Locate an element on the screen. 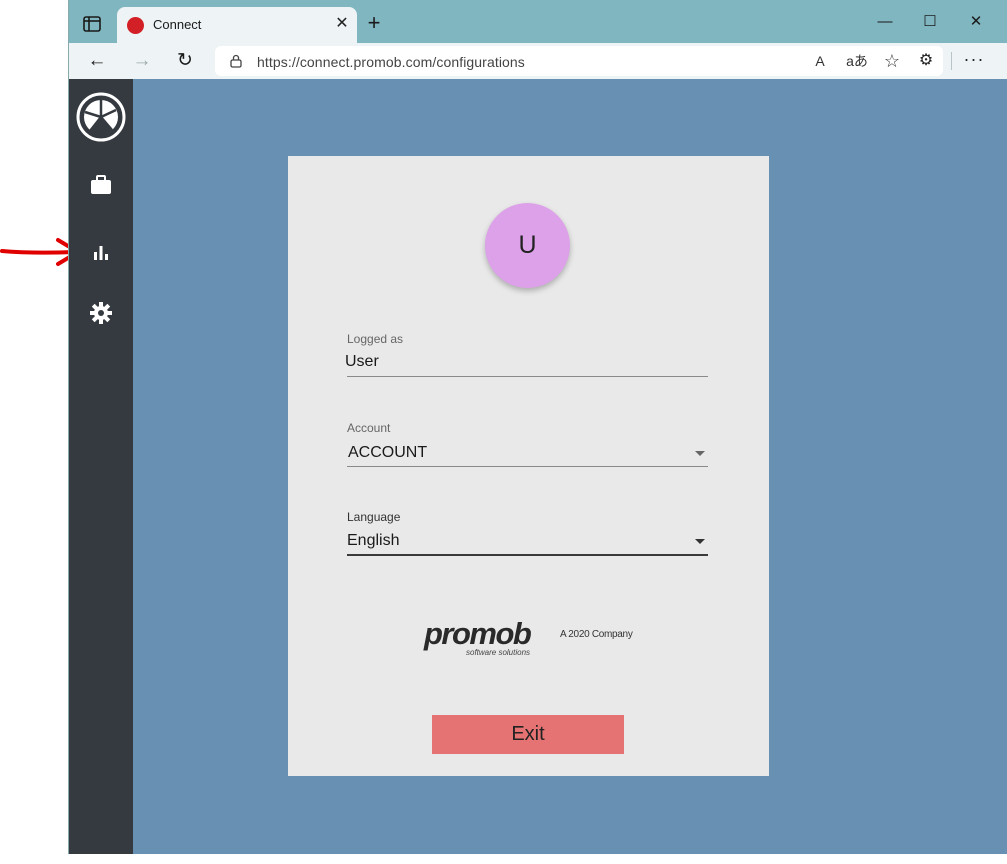 This screenshot has height=864, width=1007. language-underline is located at coordinates (527, 555).